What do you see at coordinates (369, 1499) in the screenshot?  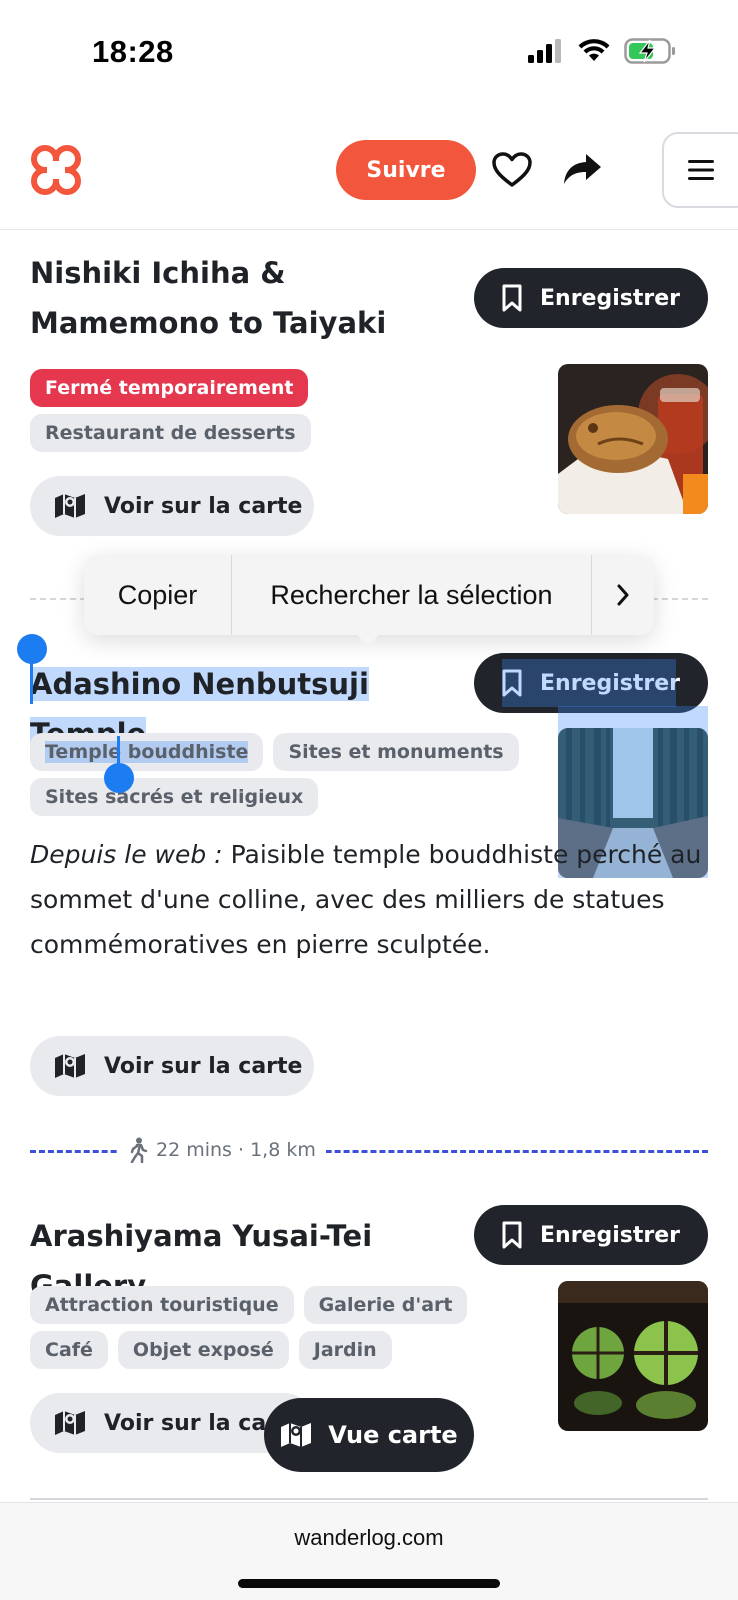 I see `separator` at bounding box center [369, 1499].